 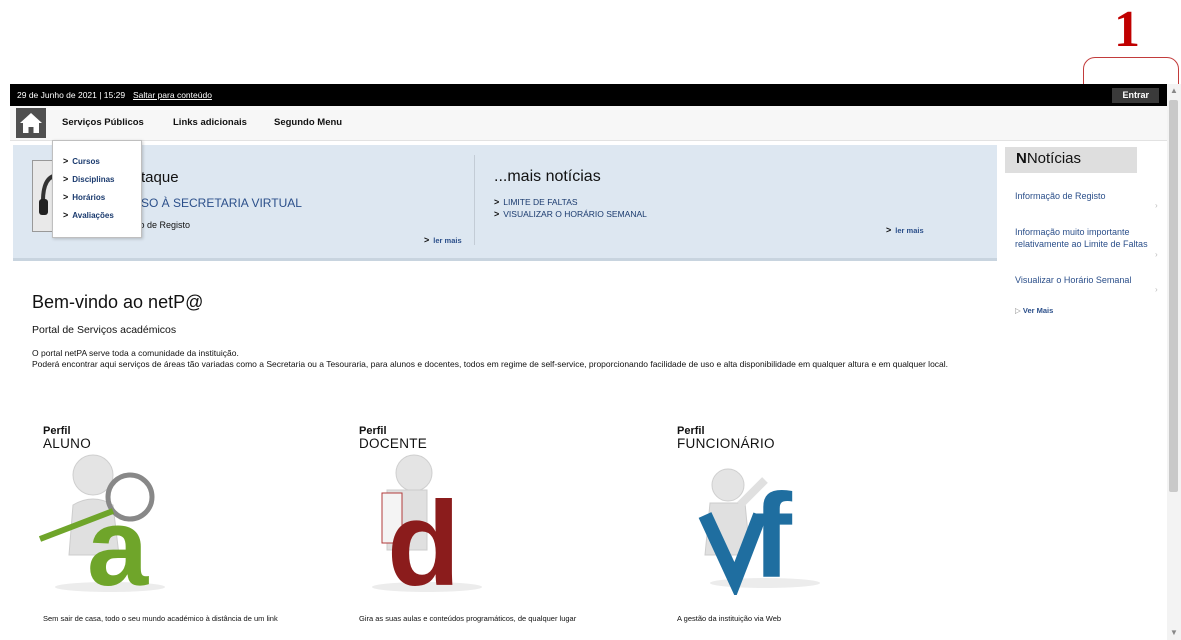 What do you see at coordinates (423, 536) in the screenshot?
I see `profile-letter: d` at bounding box center [423, 536].